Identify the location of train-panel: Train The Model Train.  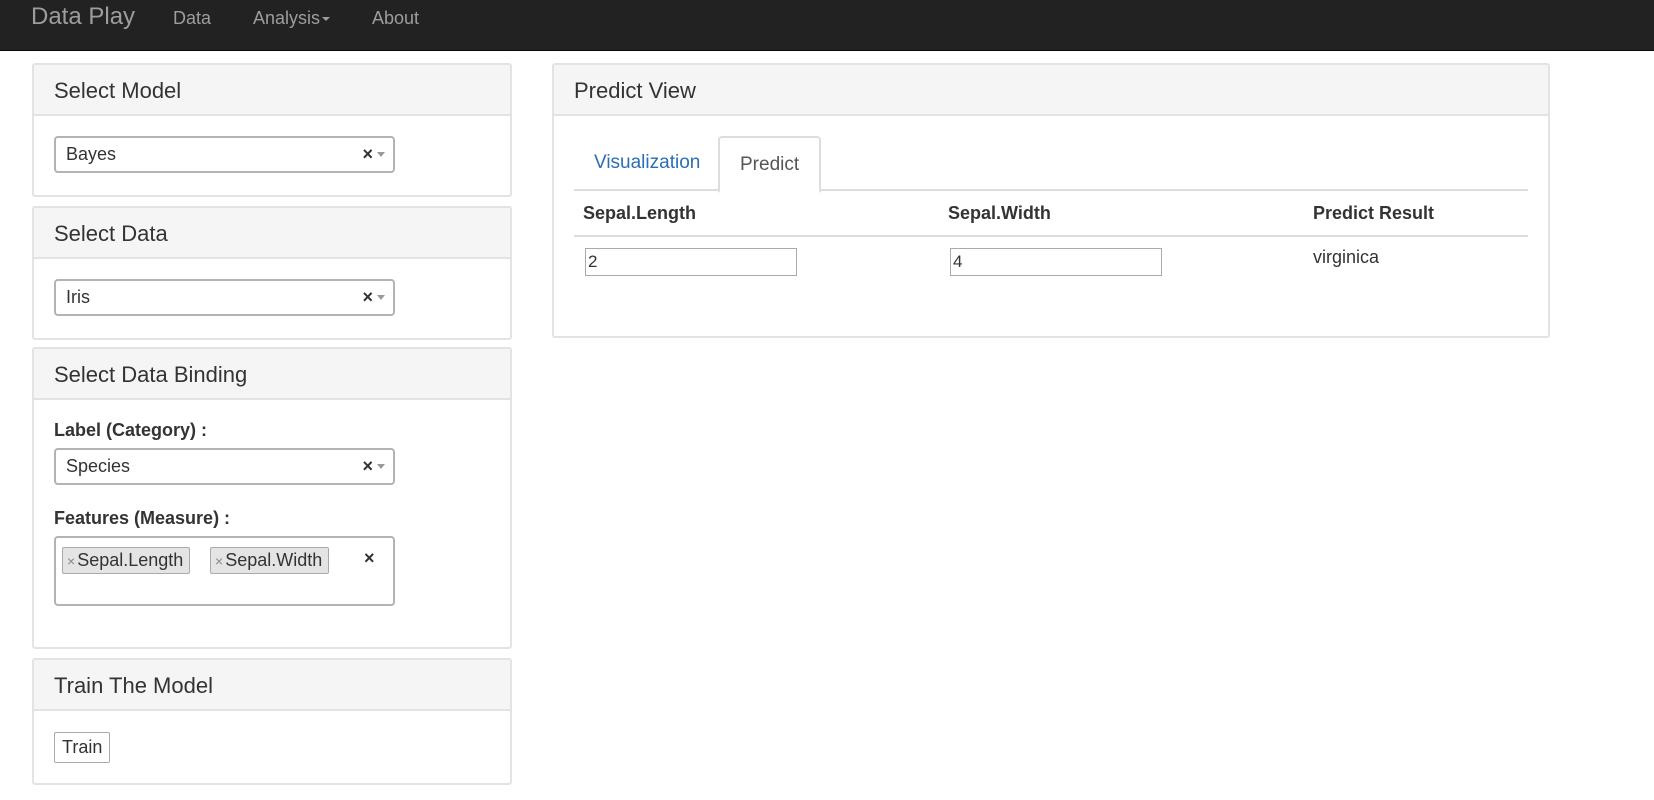
(272, 721).